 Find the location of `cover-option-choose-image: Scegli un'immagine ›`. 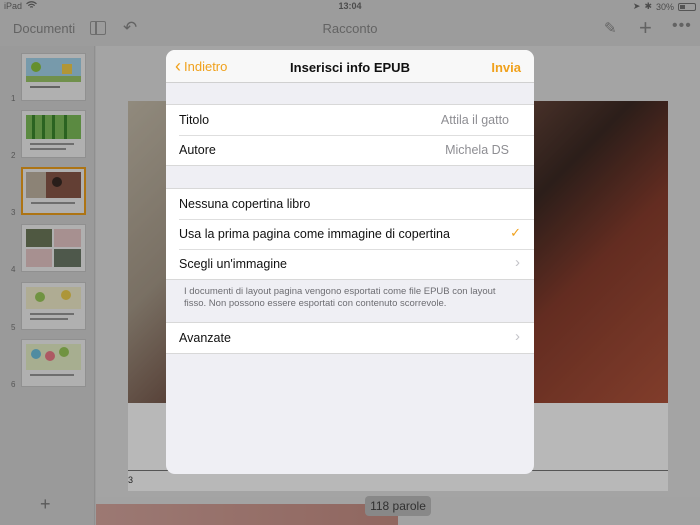

cover-option-choose-image: Scegli un'immagine › is located at coordinates (350, 264).